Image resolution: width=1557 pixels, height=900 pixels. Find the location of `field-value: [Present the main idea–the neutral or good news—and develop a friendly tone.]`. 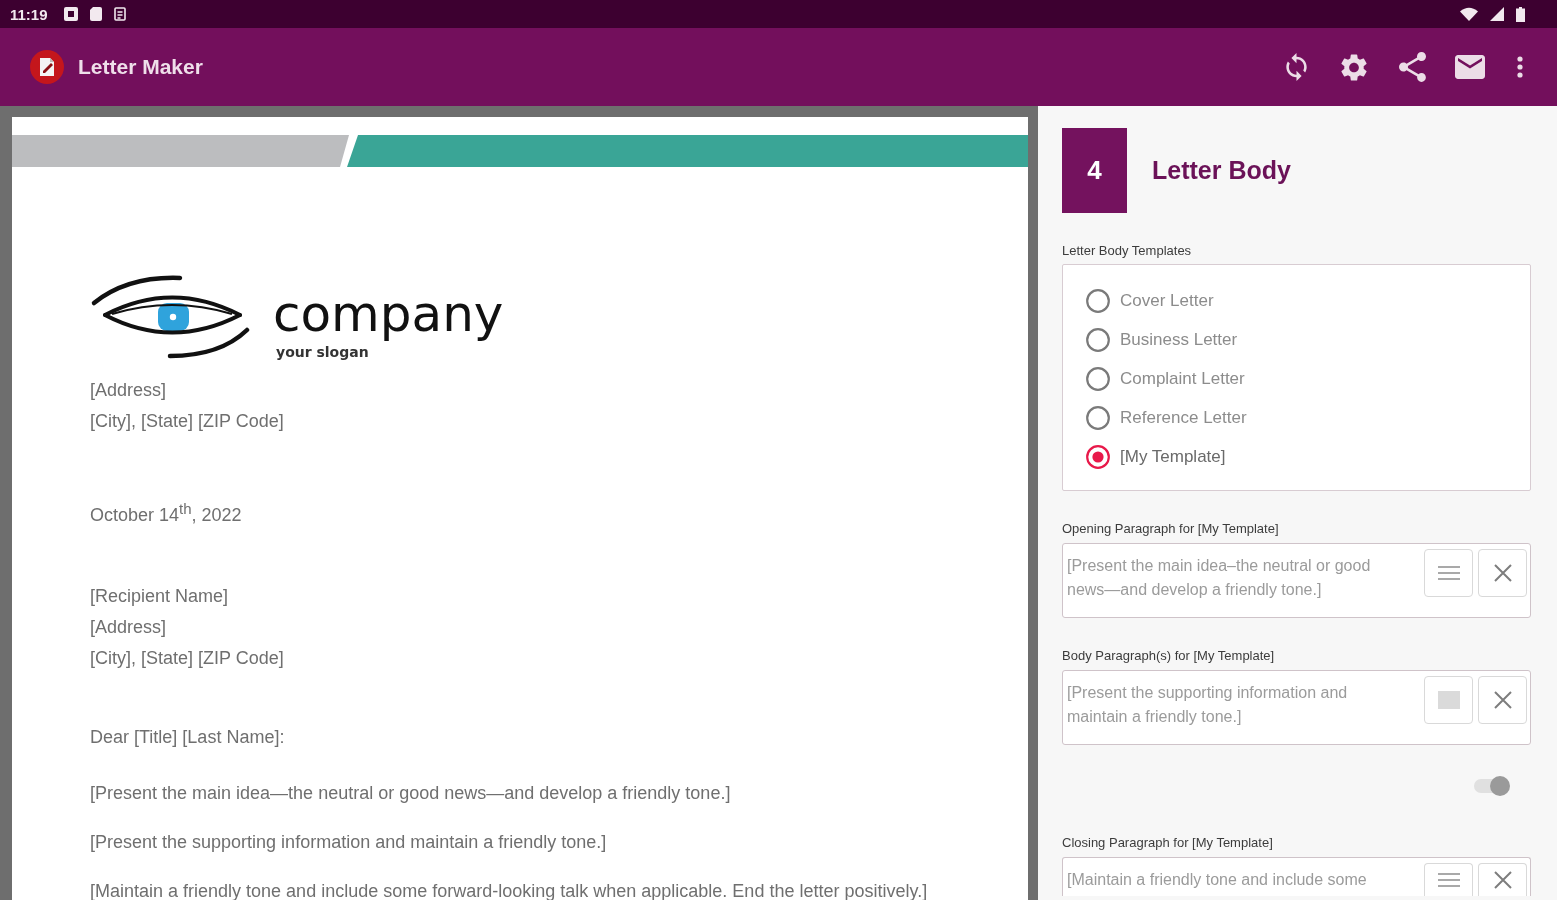

field-value: [Present the main idea–the neutral or good news—and develop a friendly tone.] is located at coordinates (1219, 578).